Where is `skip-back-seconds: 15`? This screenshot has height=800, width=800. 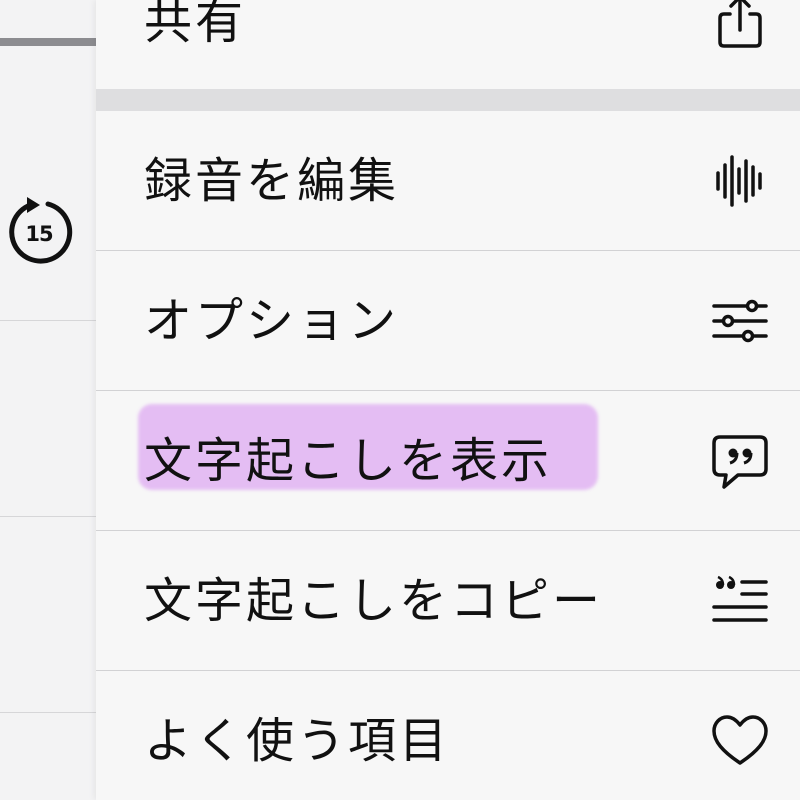
skip-back-seconds: 15 is located at coordinates (39, 234).